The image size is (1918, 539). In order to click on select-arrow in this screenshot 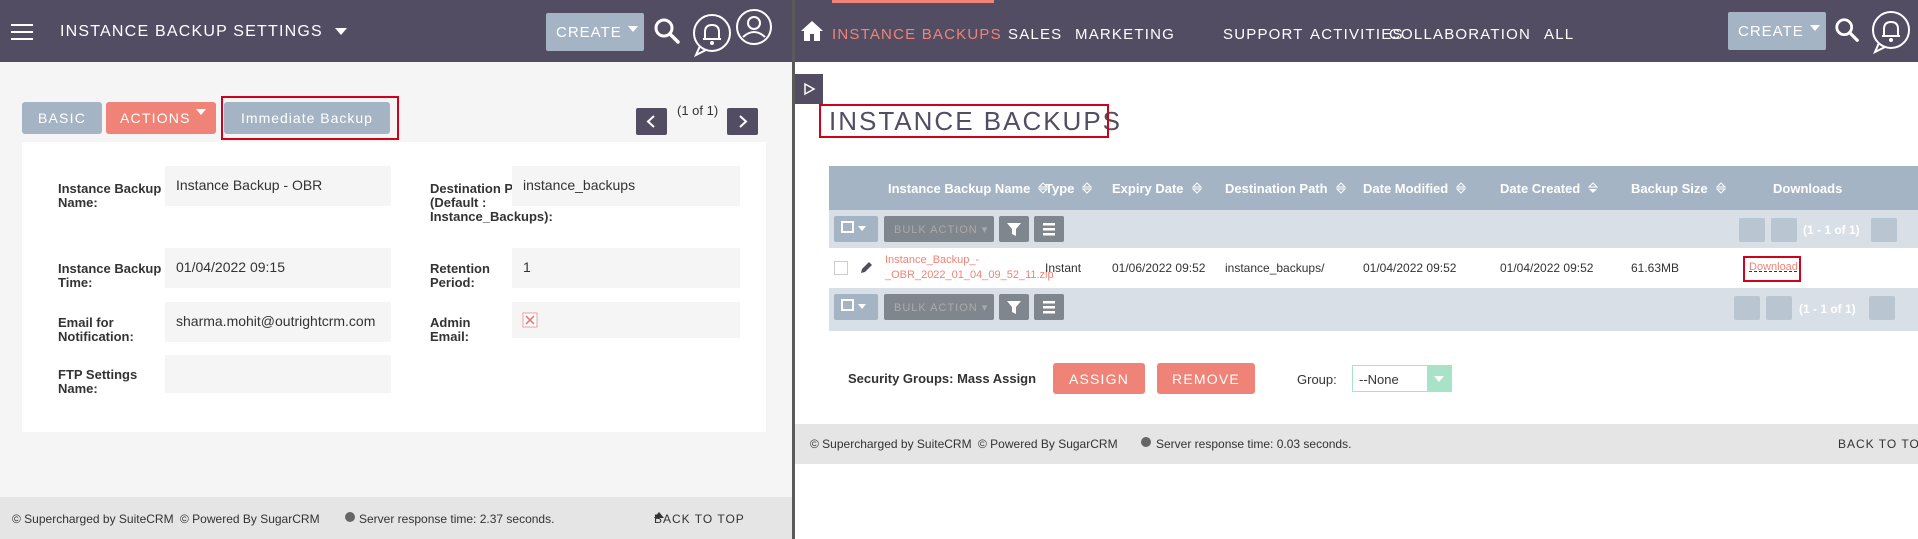, I will do `click(1439, 378)`.